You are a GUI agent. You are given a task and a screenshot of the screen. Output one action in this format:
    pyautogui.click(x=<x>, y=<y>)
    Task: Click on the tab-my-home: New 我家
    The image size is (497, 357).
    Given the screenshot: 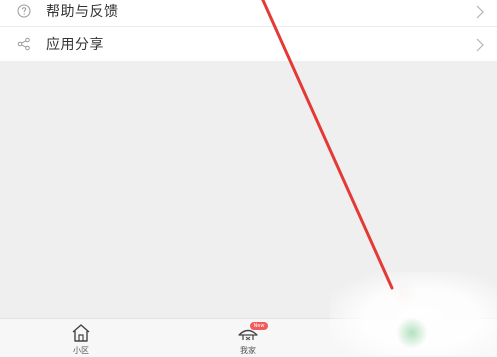 What is the action you would take?
    pyautogui.click(x=248, y=338)
    